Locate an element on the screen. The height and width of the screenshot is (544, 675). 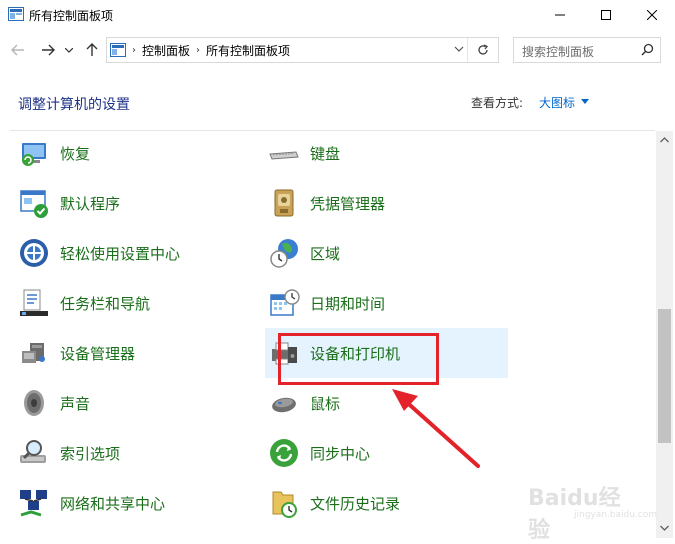
item-label: 同步中心 is located at coordinates (340, 453).